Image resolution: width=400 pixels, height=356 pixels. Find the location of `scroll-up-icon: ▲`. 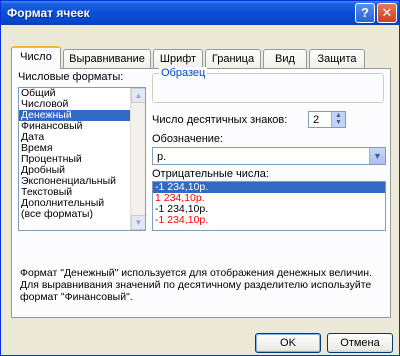

scroll-up-icon: ▲ is located at coordinates (138, 95).